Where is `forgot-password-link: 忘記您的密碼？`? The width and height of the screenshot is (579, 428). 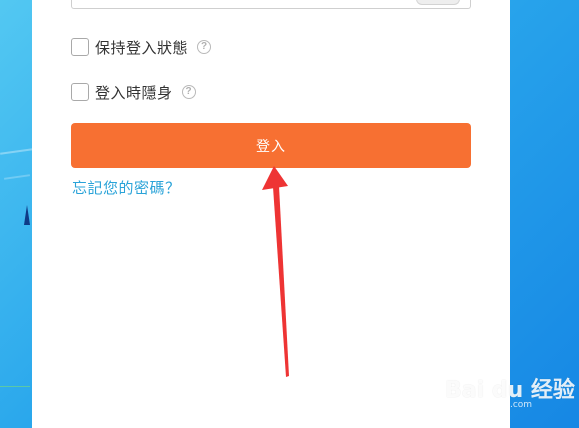 forgot-password-link: 忘記您的密碼？ is located at coordinates (126, 187).